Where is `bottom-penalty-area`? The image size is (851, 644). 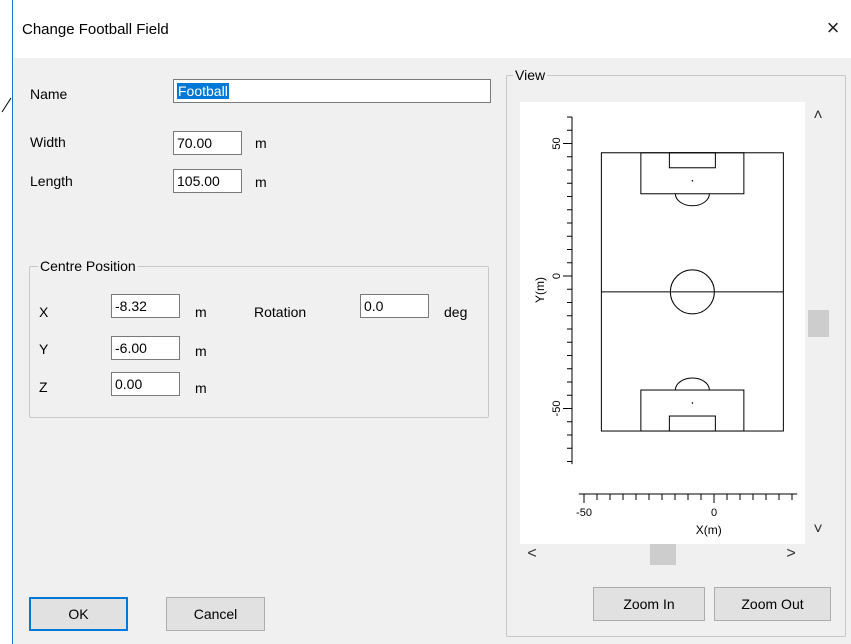 bottom-penalty-area is located at coordinates (692, 410).